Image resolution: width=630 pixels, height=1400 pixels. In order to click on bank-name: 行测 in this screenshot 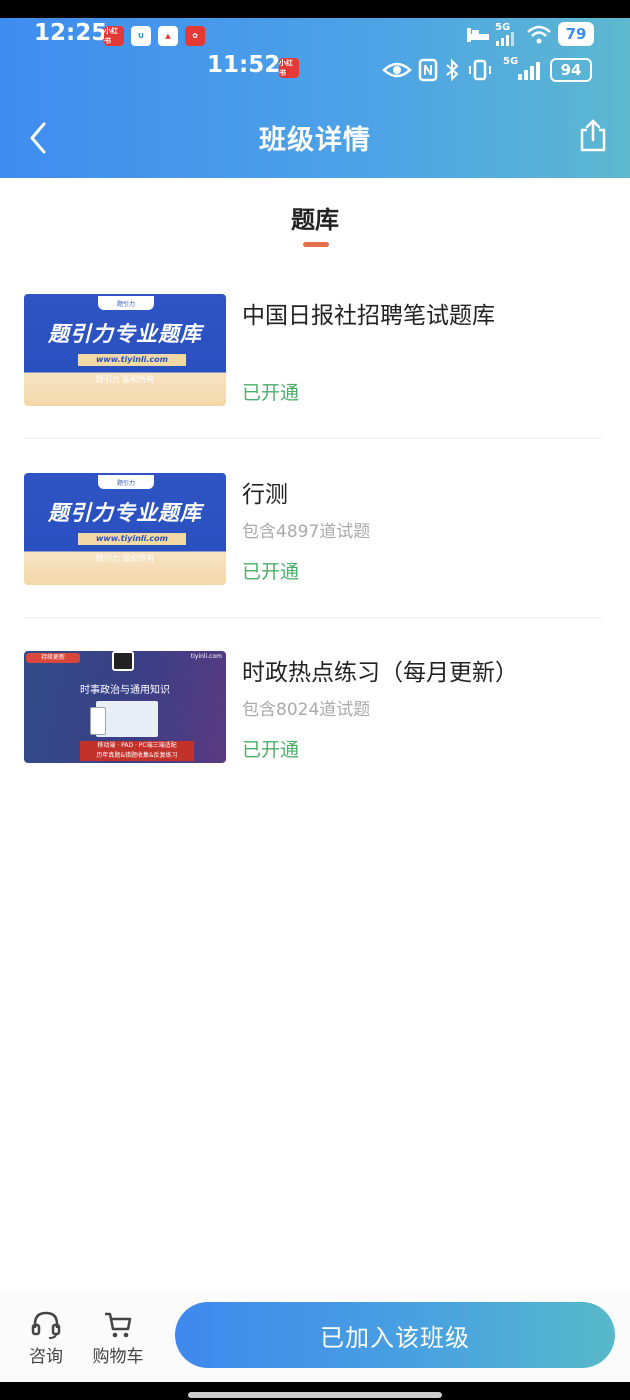, I will do `click(265, 495)`.